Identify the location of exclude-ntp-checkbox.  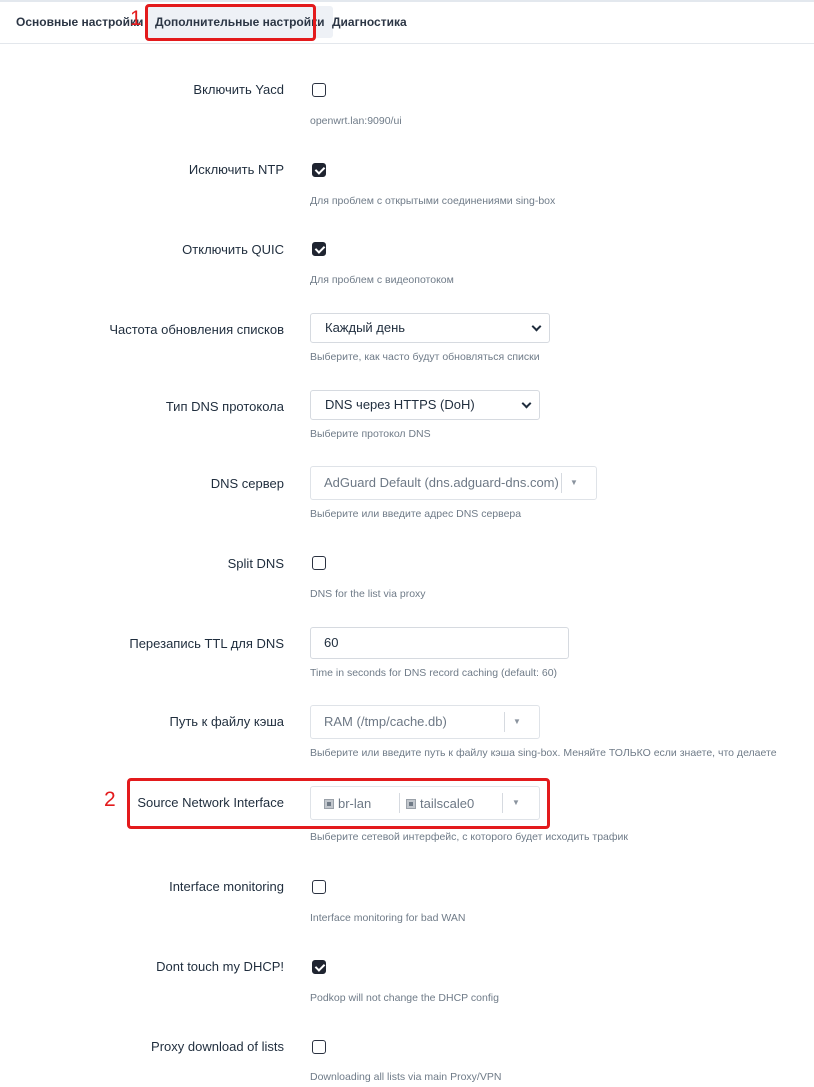
(319, 170).